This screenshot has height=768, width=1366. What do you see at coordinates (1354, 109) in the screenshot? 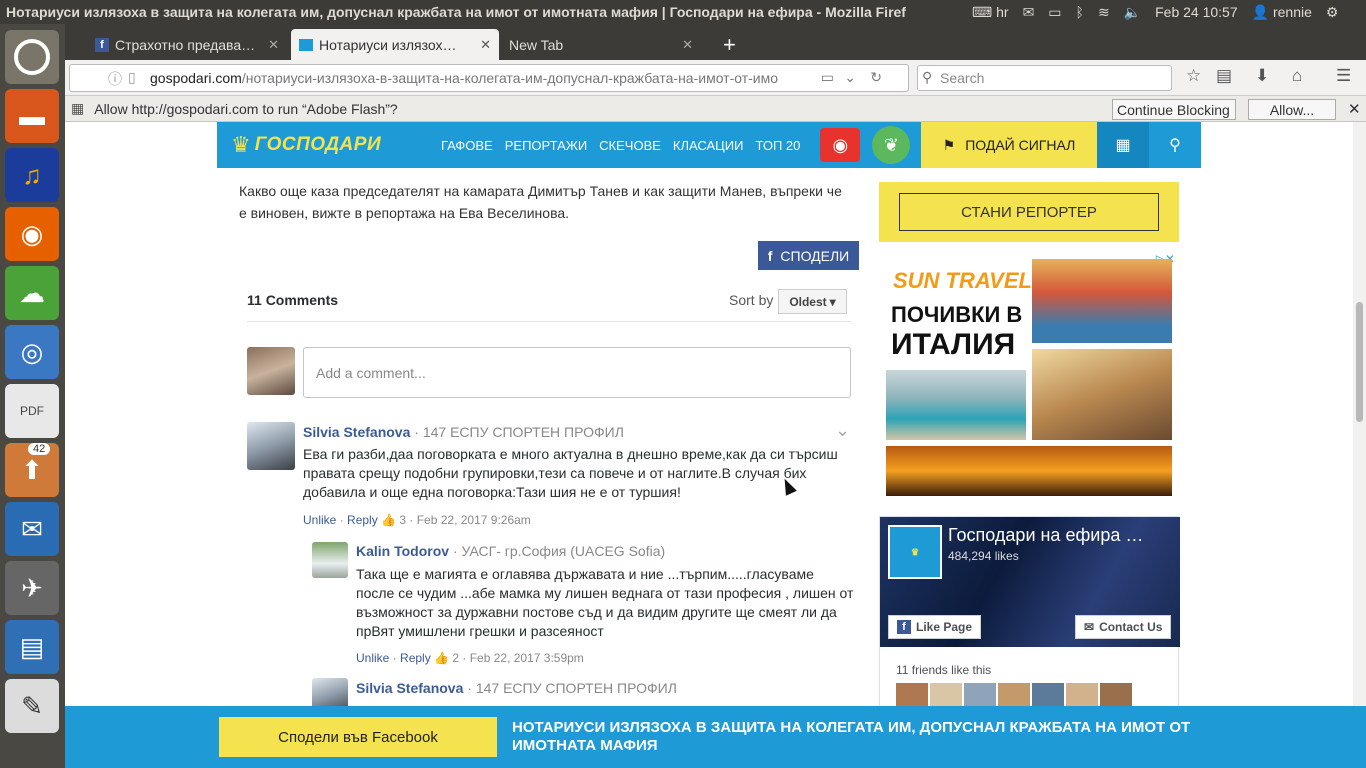
I see `close-icon: ✕` at bounding box center [1354, 109].